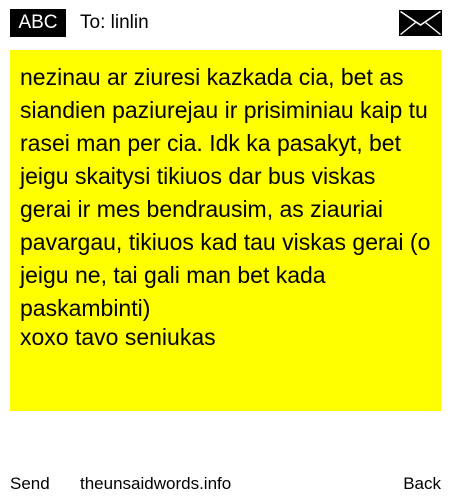  I want to click on recipient-line: To: linlin, so click(114, 22).